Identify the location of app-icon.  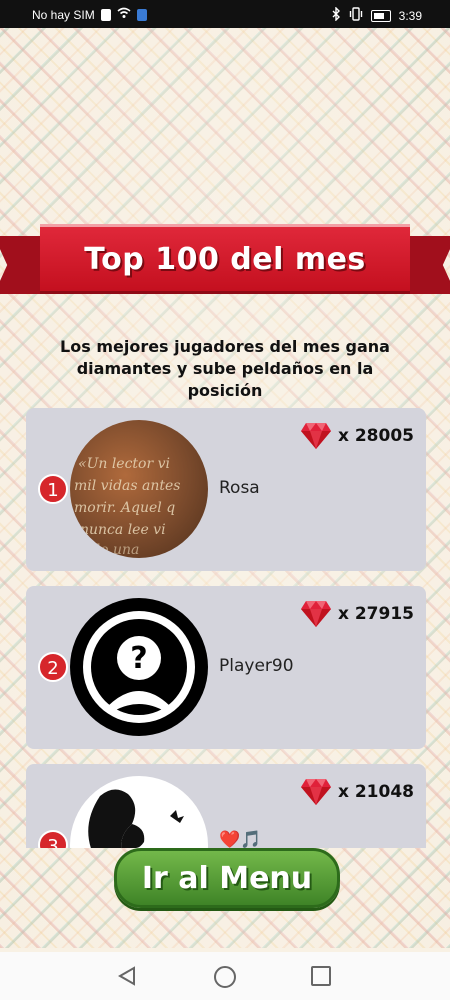
(141, 14).